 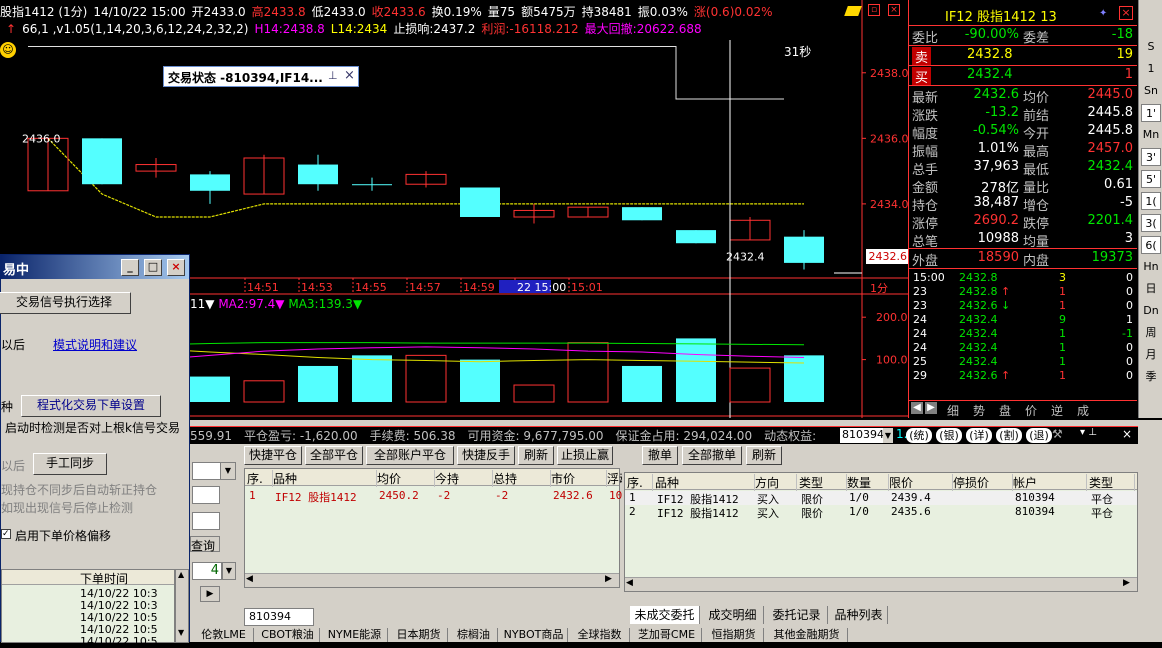 I want to click on positions-action-button: 止损止赢, so click(x=585, y=455).